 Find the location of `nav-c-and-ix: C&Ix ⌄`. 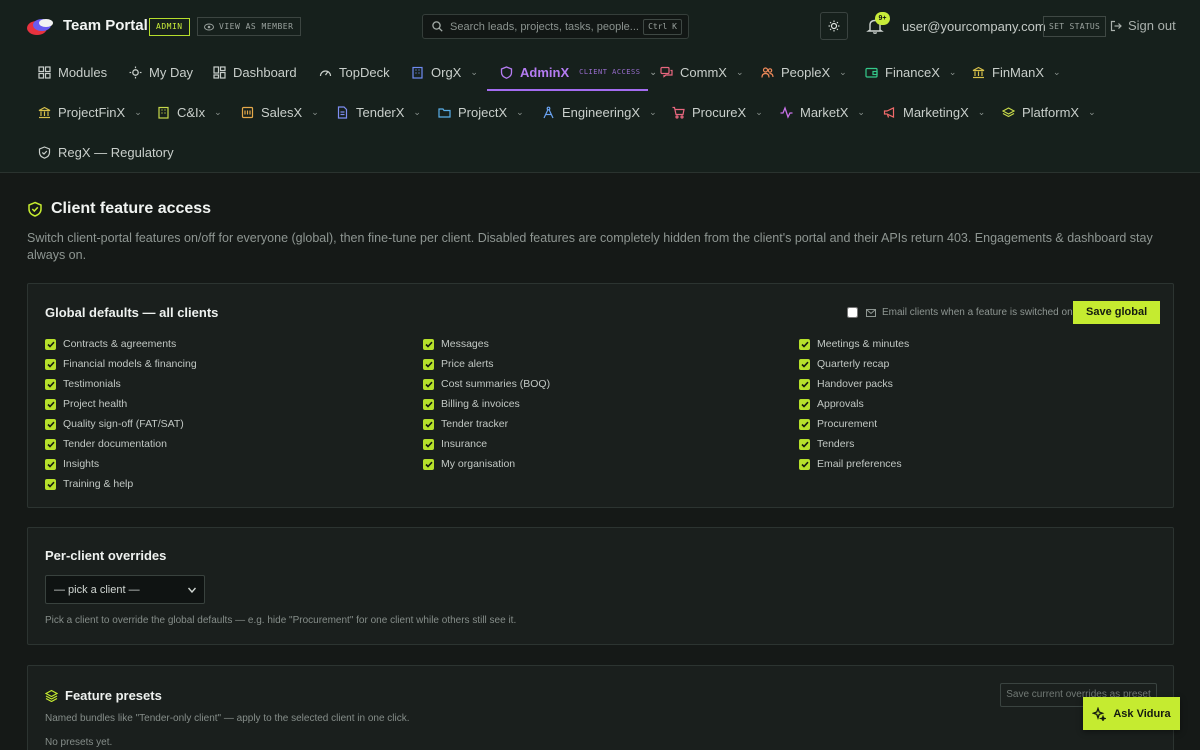

nav-c-and-ix: C&Ix ⌄ is located at coordinates (189, 112).